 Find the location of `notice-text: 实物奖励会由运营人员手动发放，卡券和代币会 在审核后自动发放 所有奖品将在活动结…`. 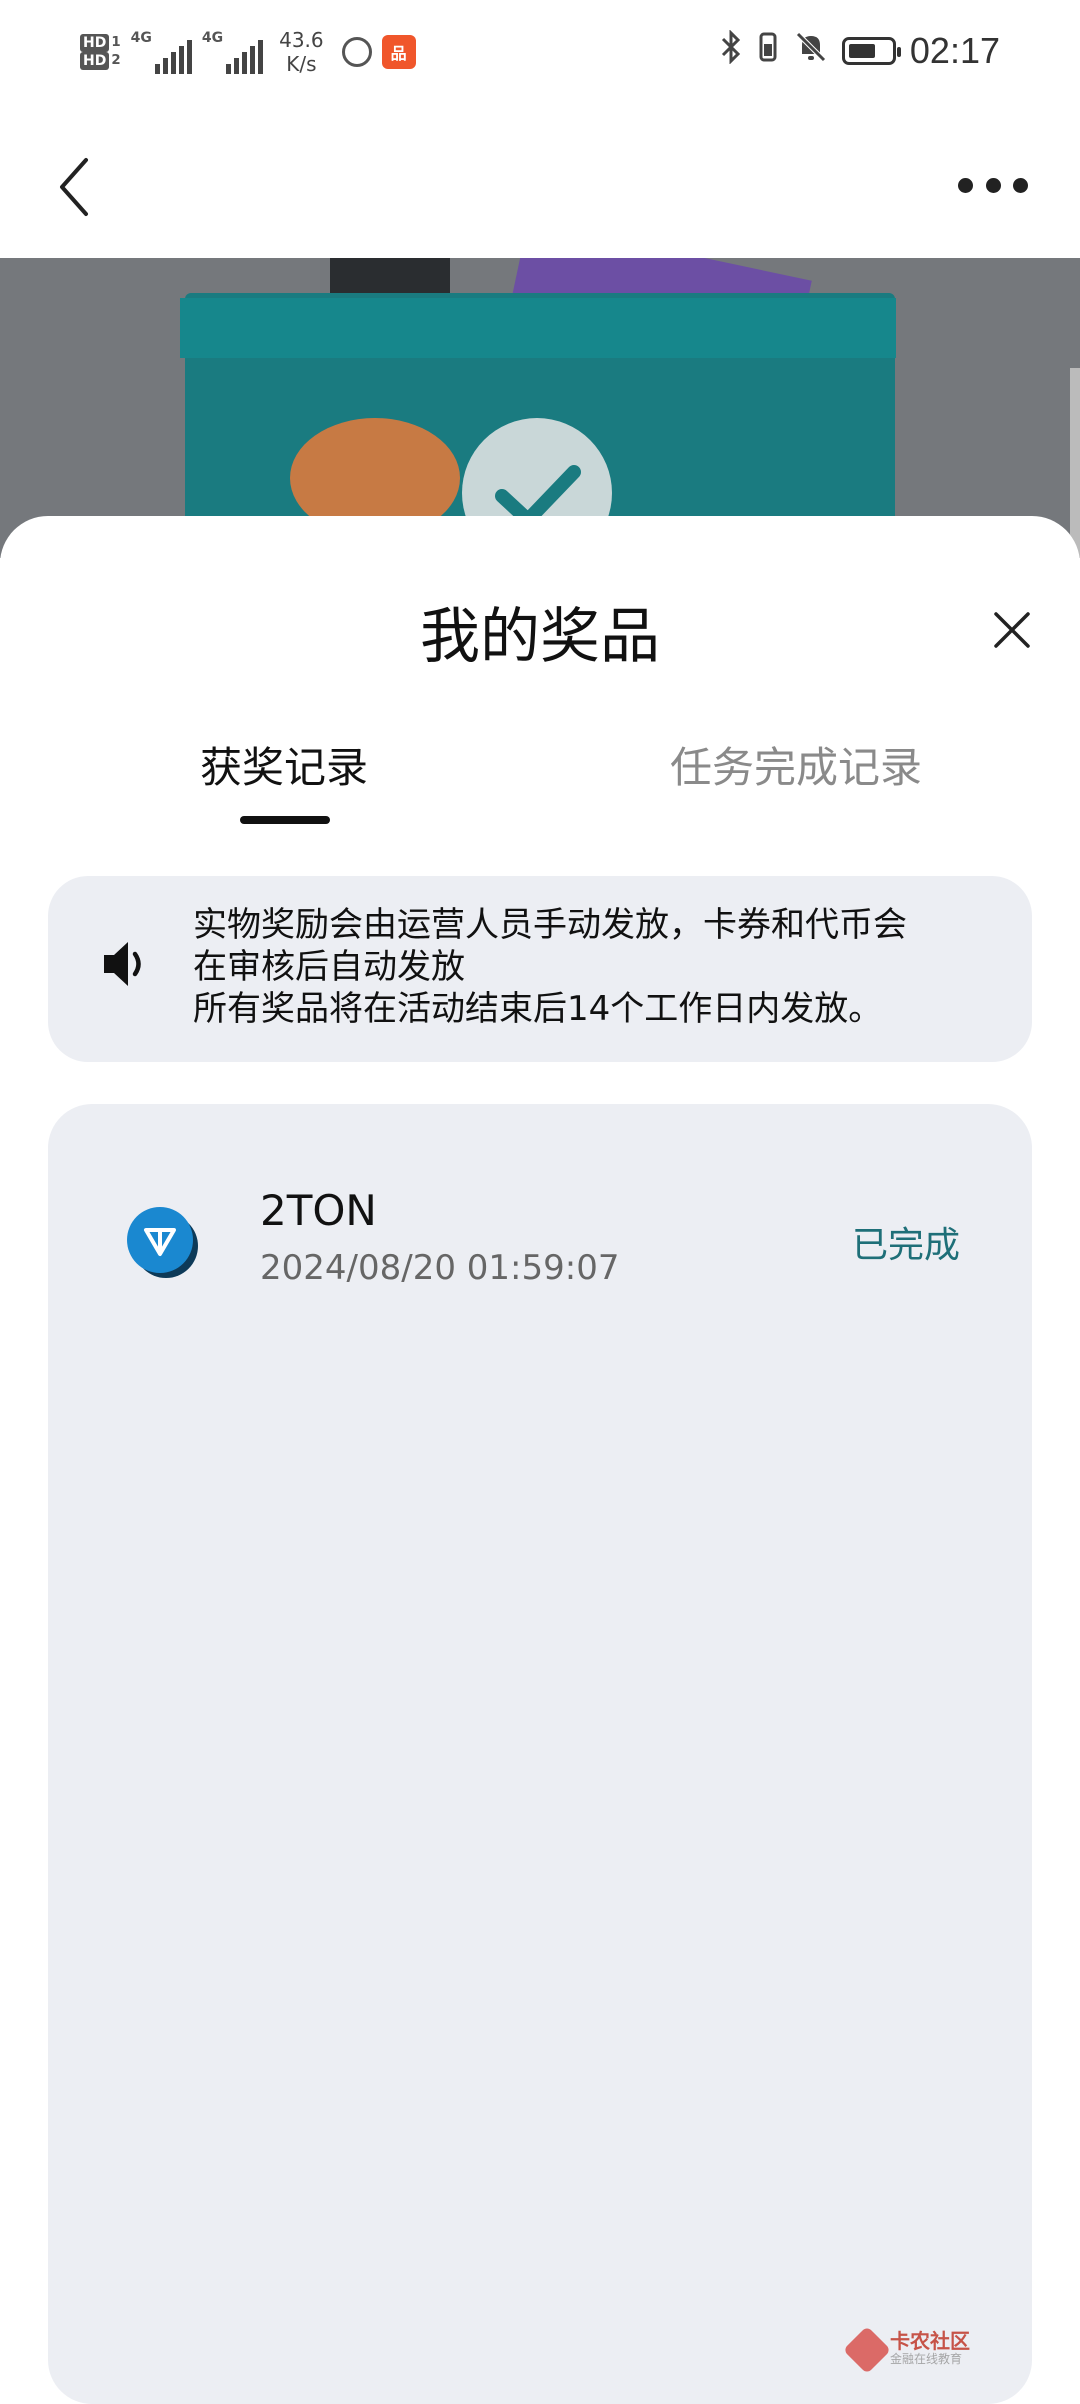

notice-text: 实物奖励会由运营人员手动发放，卡券和代币会 在审核后自动发放 所有奖品将在活动结… is located at coordinates (603, 967).